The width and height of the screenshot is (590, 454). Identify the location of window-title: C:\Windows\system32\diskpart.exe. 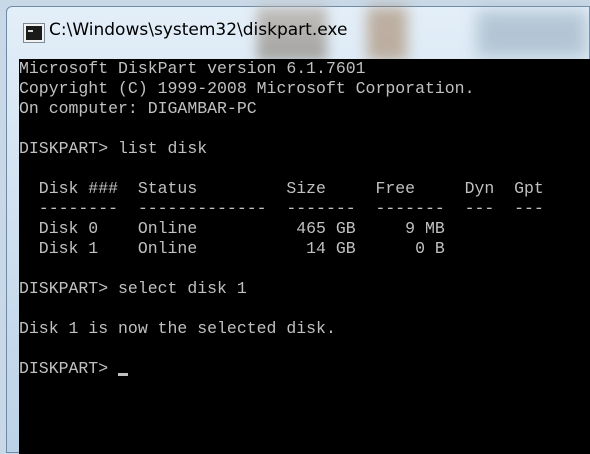
(198, 30).